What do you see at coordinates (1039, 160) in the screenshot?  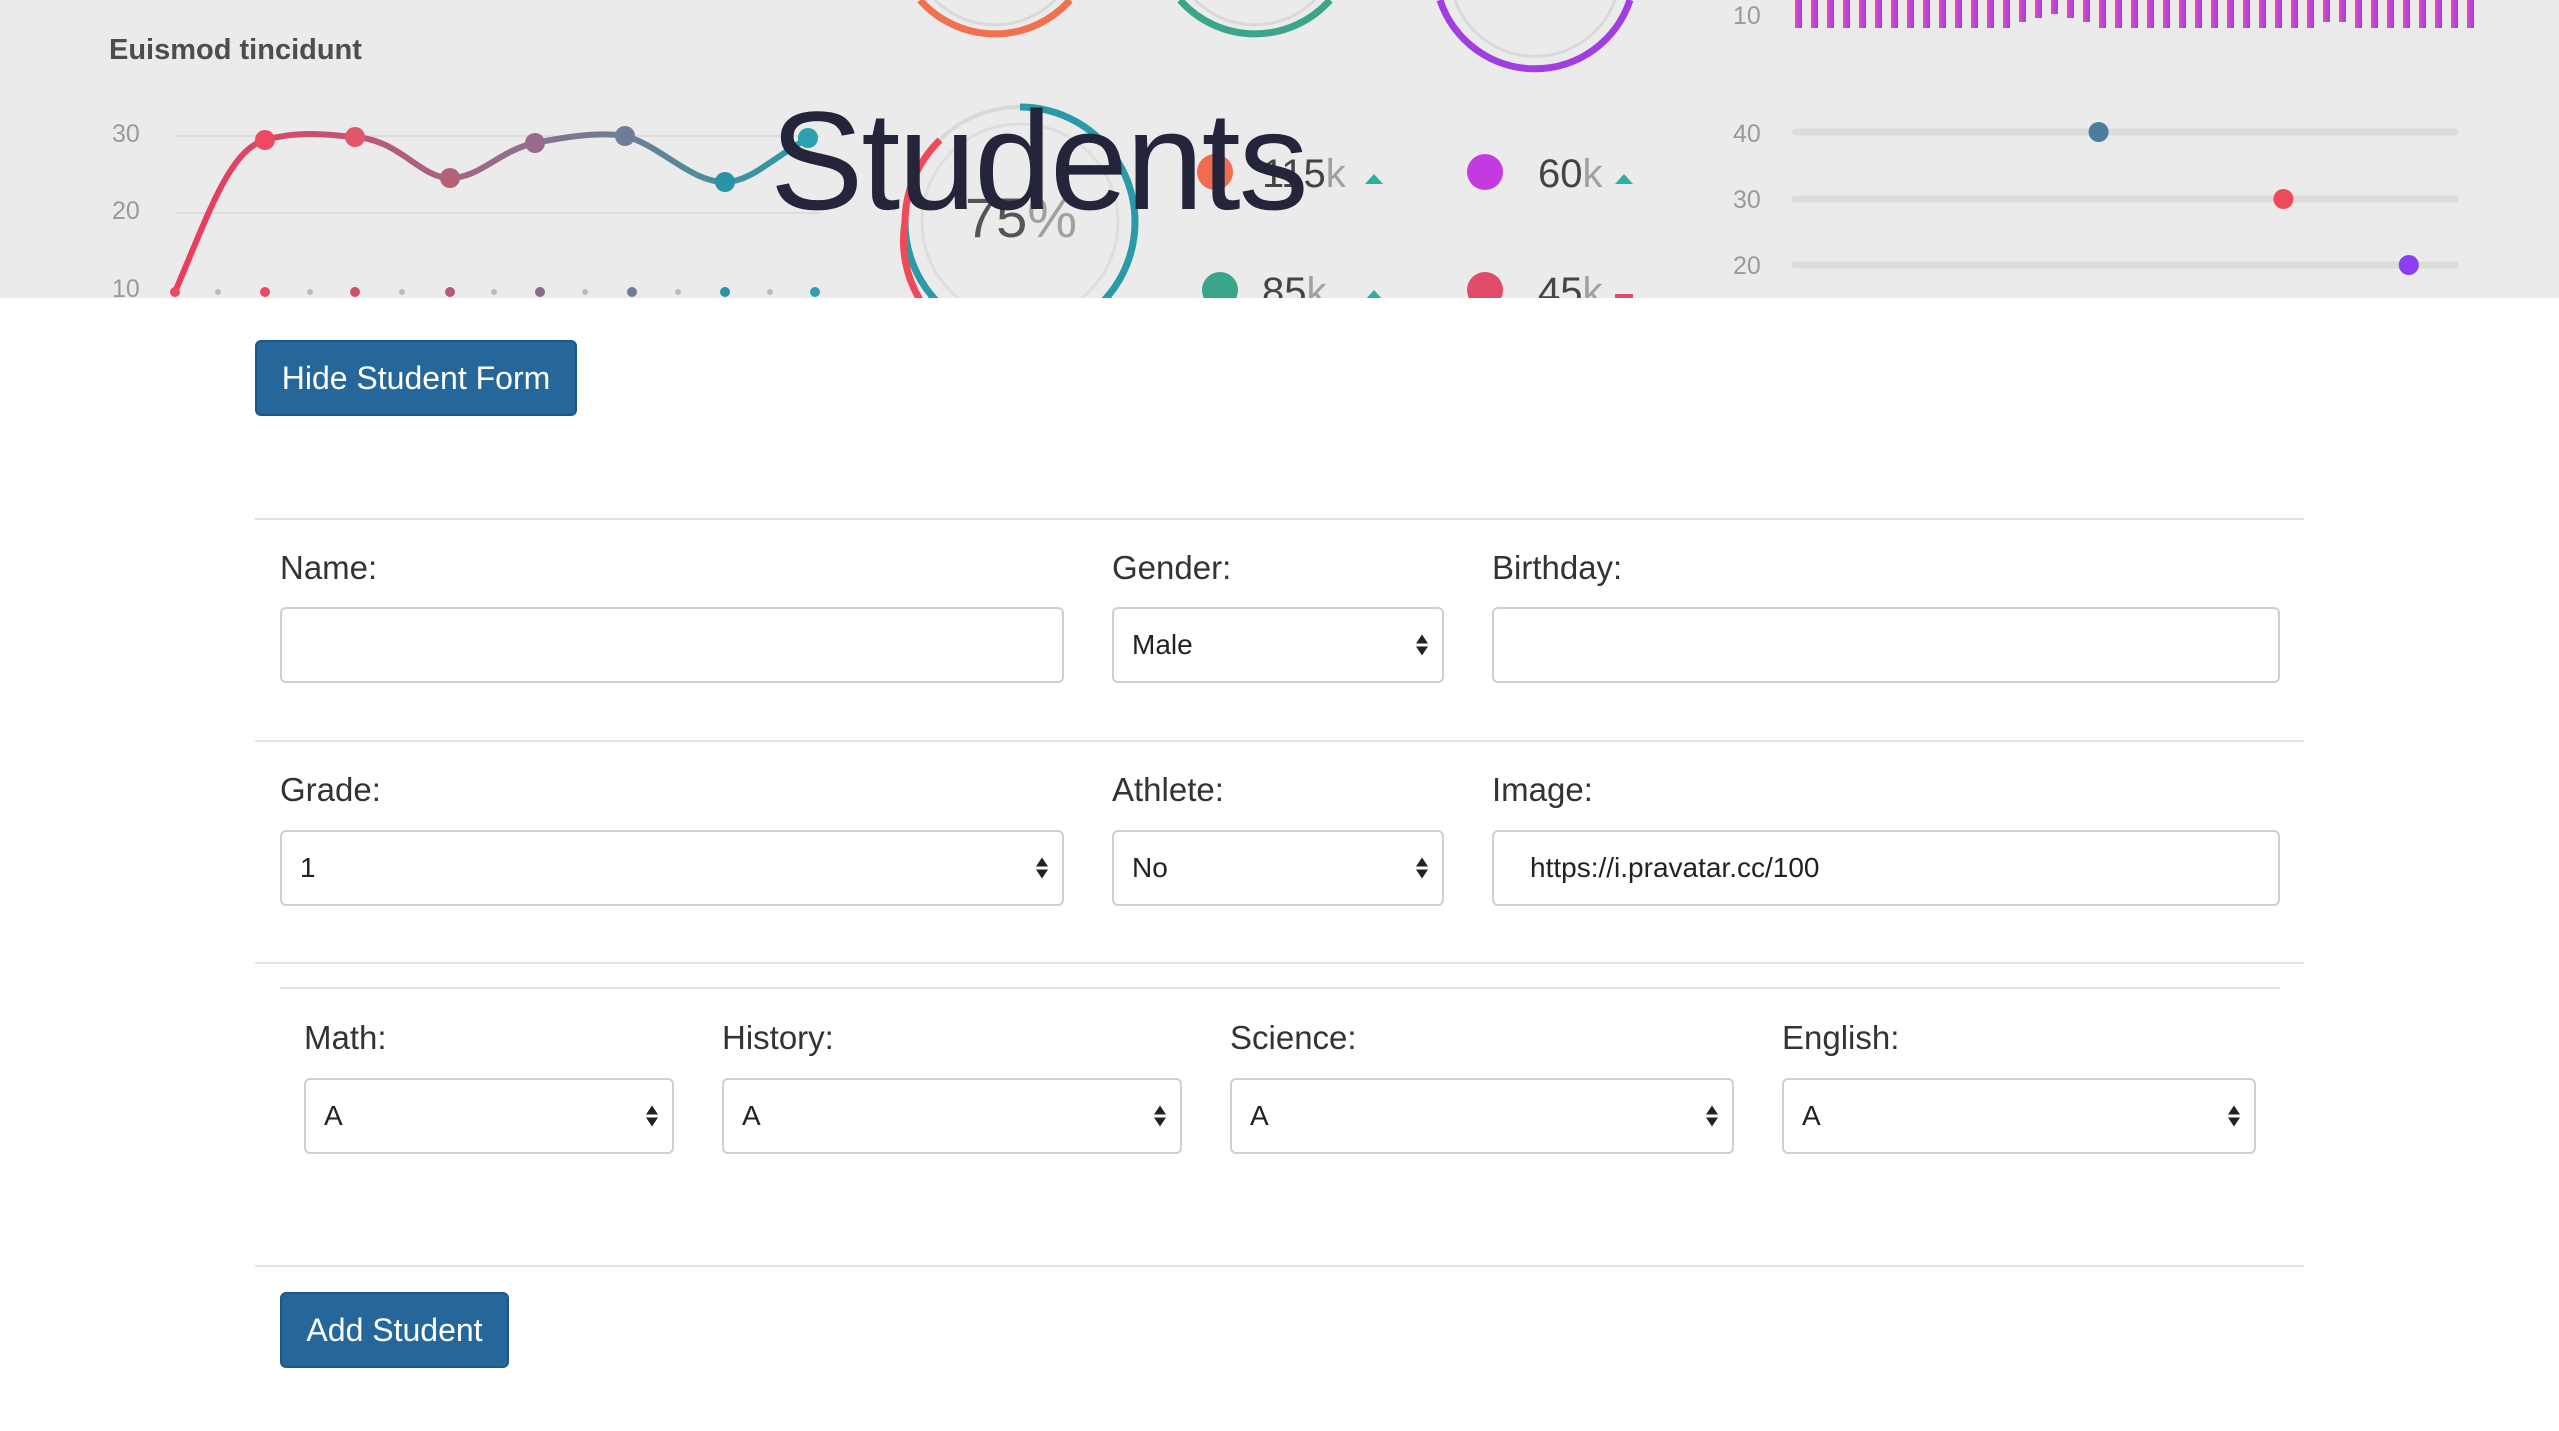 I see `page-title: Students` at bounding box center [1039, 160].